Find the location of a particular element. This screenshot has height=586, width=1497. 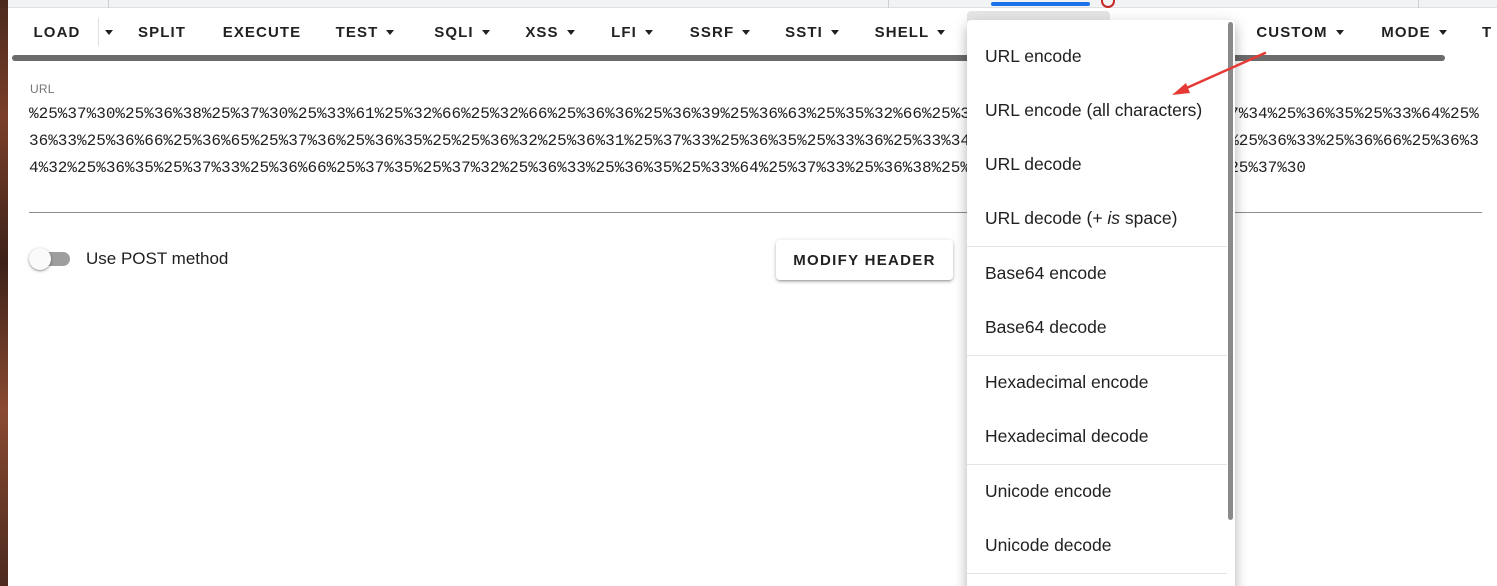

execute-button: EXECUTE is located at coordinates (262, 32).